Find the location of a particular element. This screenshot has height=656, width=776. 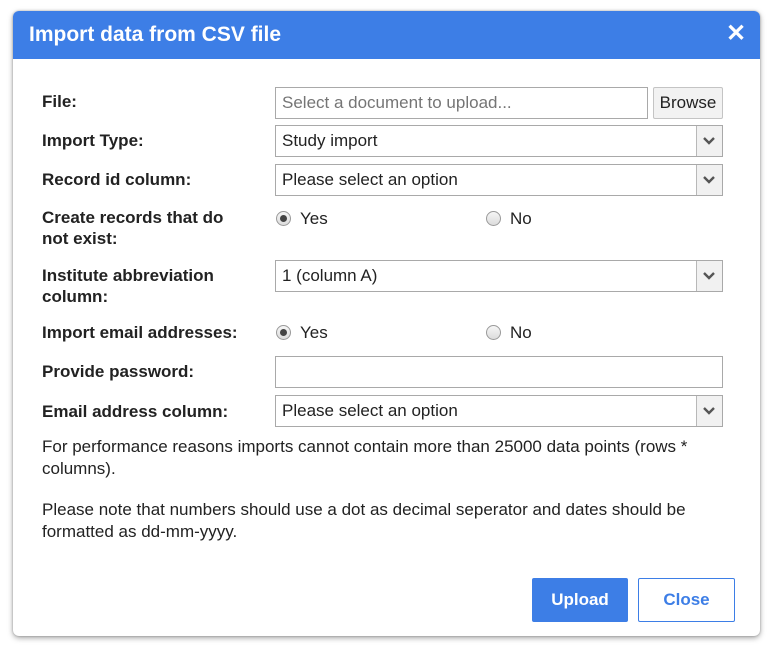

password-label: Provide password: is located at coordinates (118, 371).